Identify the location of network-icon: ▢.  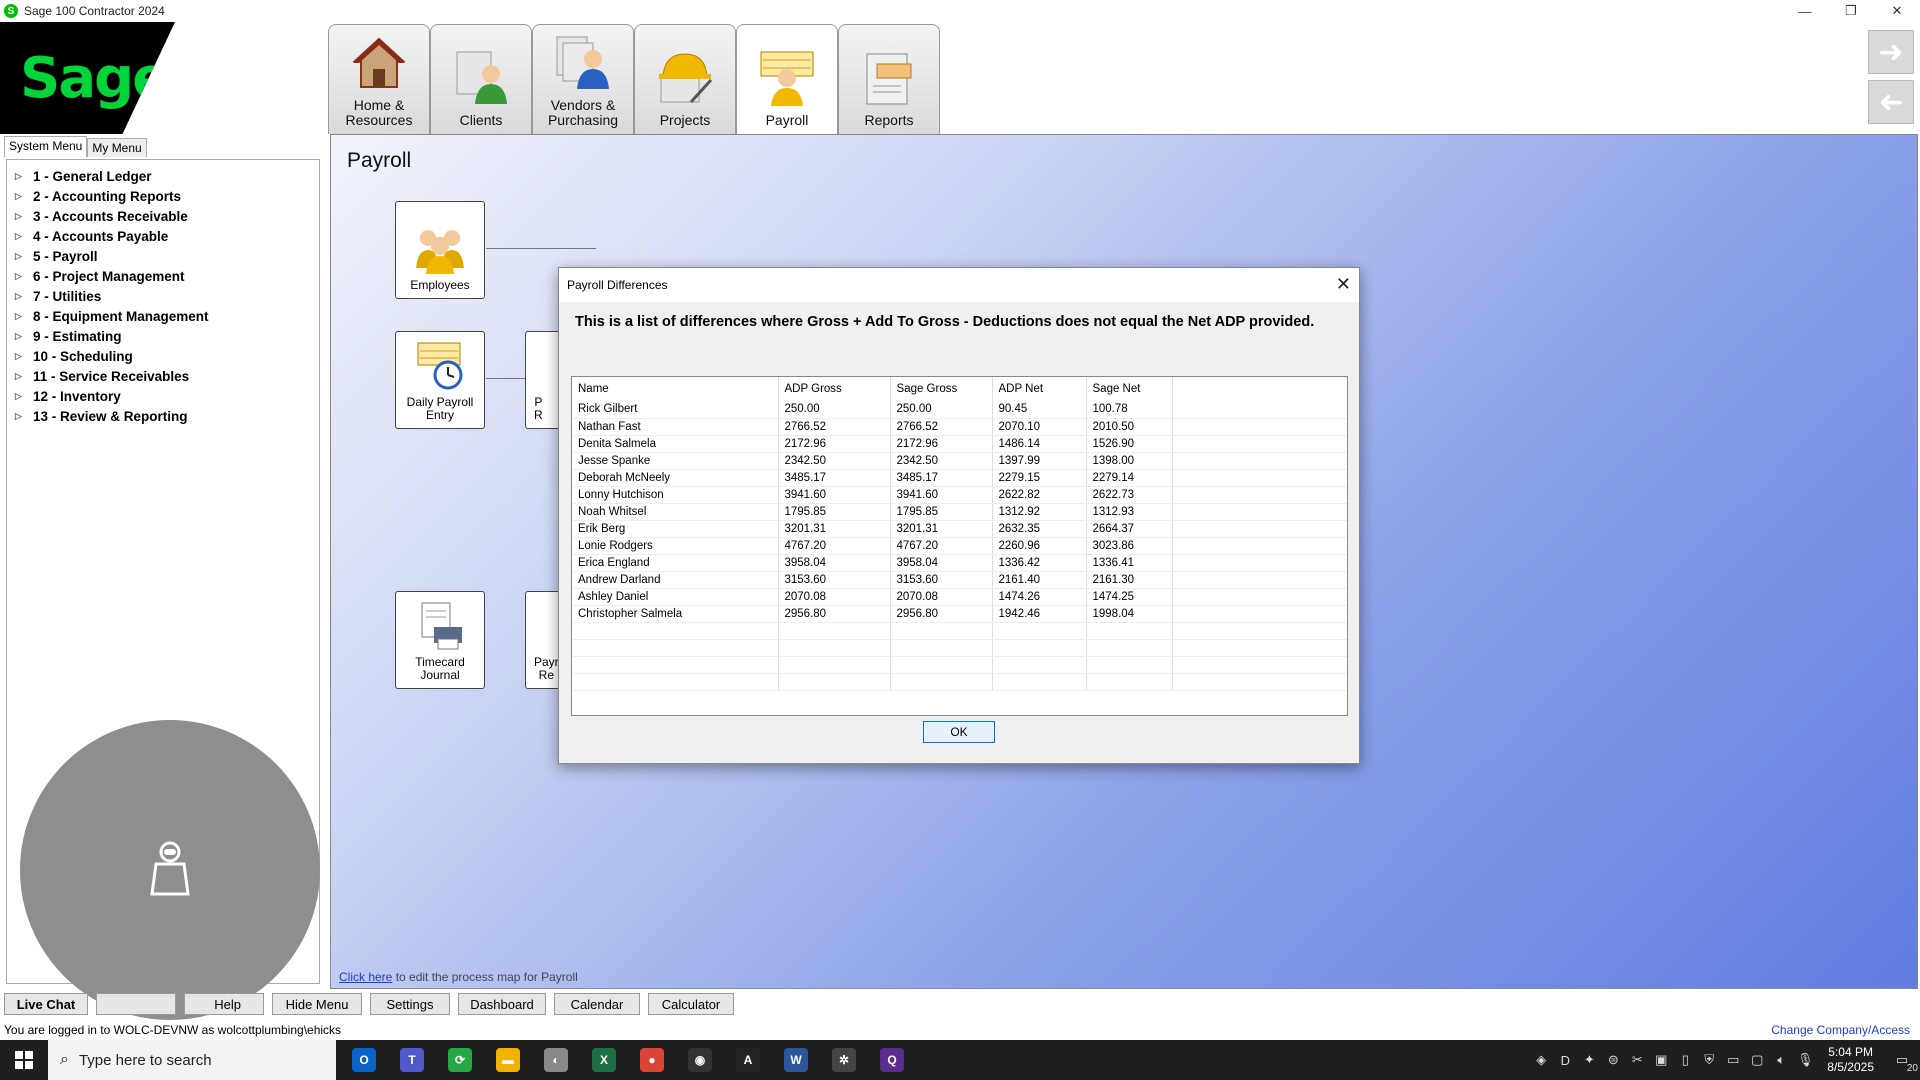
(1757, 1060).